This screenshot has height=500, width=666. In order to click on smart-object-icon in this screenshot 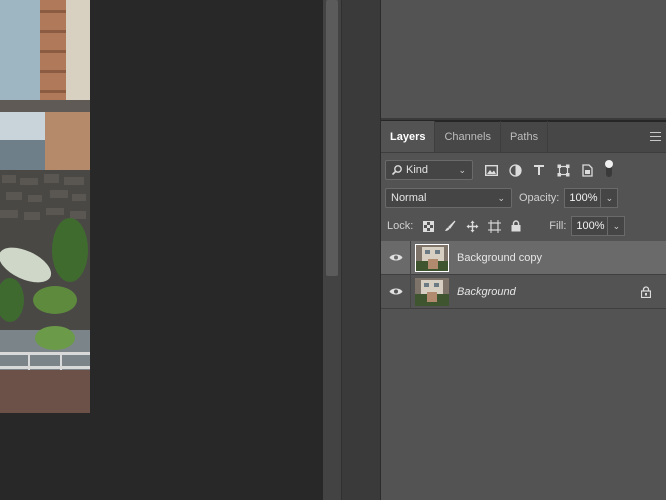, I will do `click(587, 170)`.